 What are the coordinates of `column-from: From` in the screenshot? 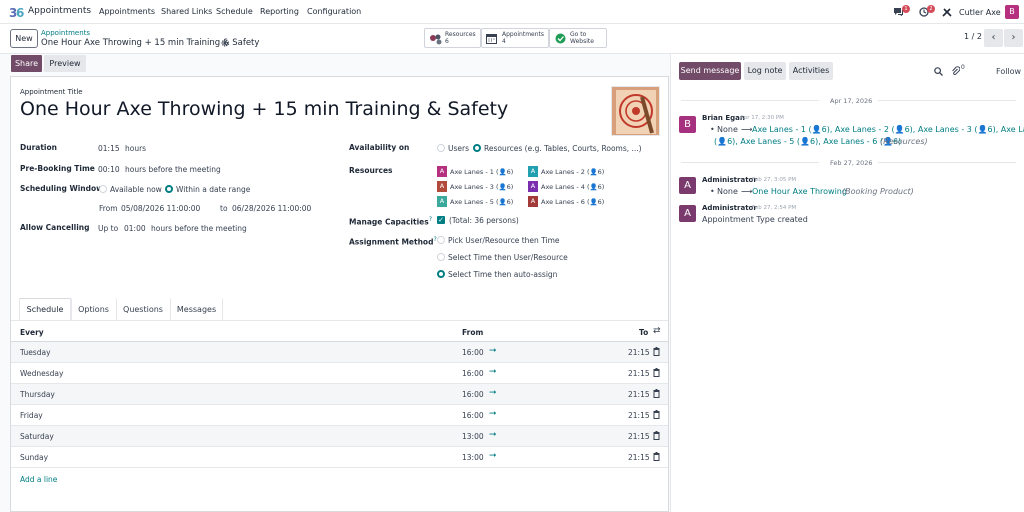 It's located at (472, 332).